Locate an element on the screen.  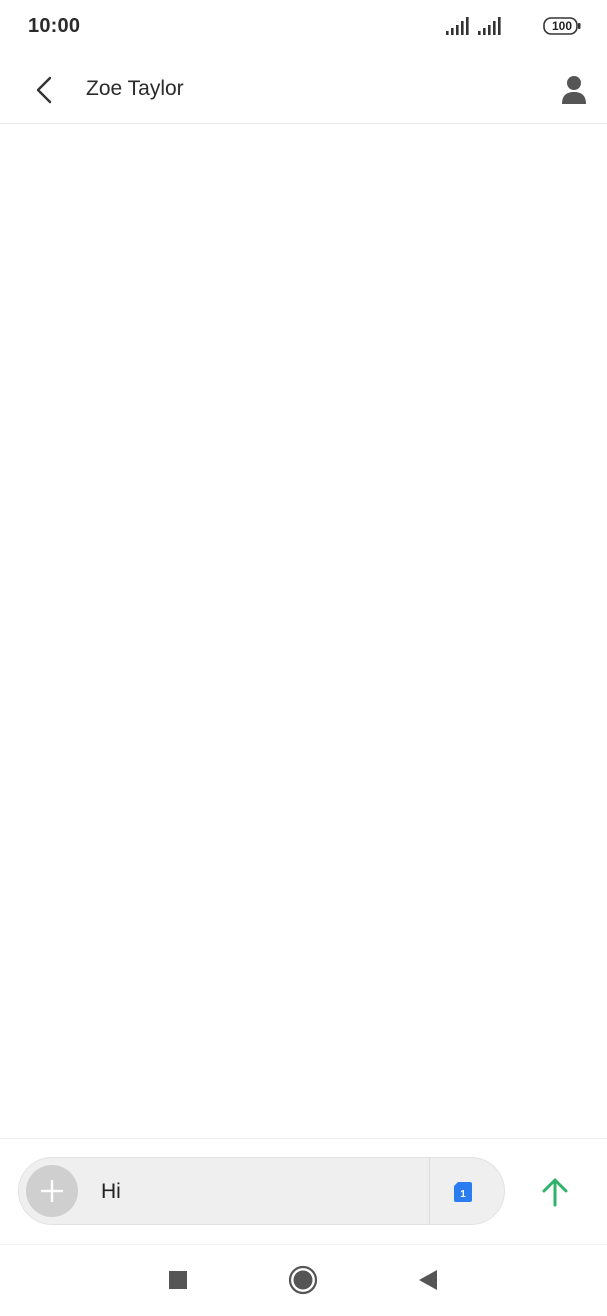
system-nav-bar is located at coordinates (303, 1280).